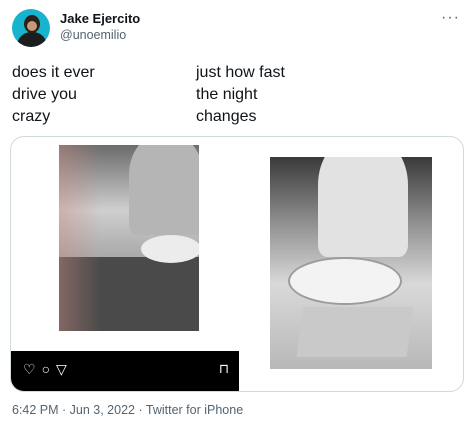 Image resolution: width=474 pixels, height=430 pixels. I want to click on bookmark-icon: ⊓, so click(223, 368).